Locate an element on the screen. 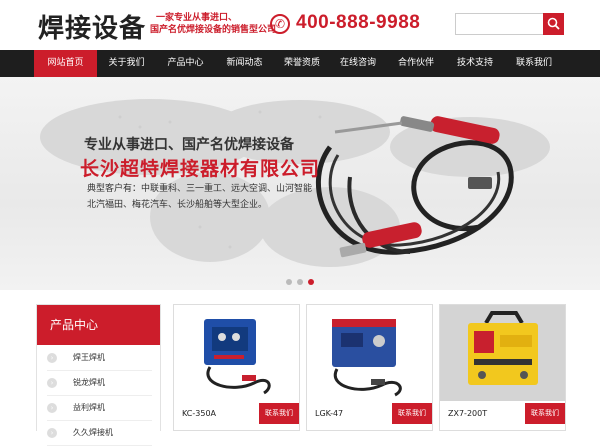 This screenshot has height=446, width=600. sidebar-item-label: 焊王焊机 is located at coordinates (89, 357).